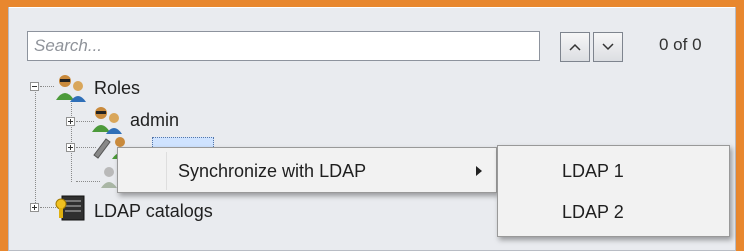 The height and width of the screenshot is (251, 744). What do you see at coordinates (593, 171) in the screenshot?
I see `ldap-1-menu-item: LDAP 1` at bounding box center [593, 171].